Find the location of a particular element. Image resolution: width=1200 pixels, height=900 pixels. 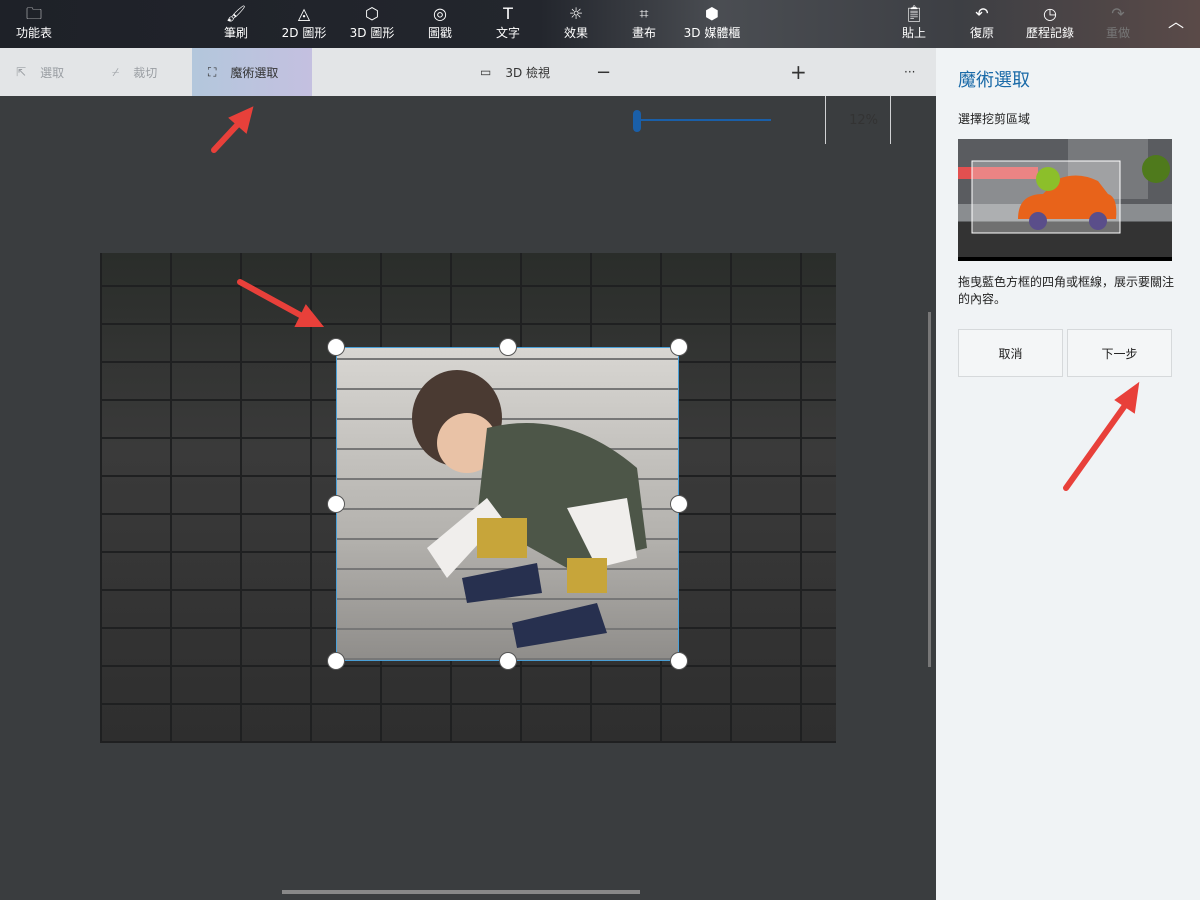

arrow-magic-select is located at coordinates (227, 136).